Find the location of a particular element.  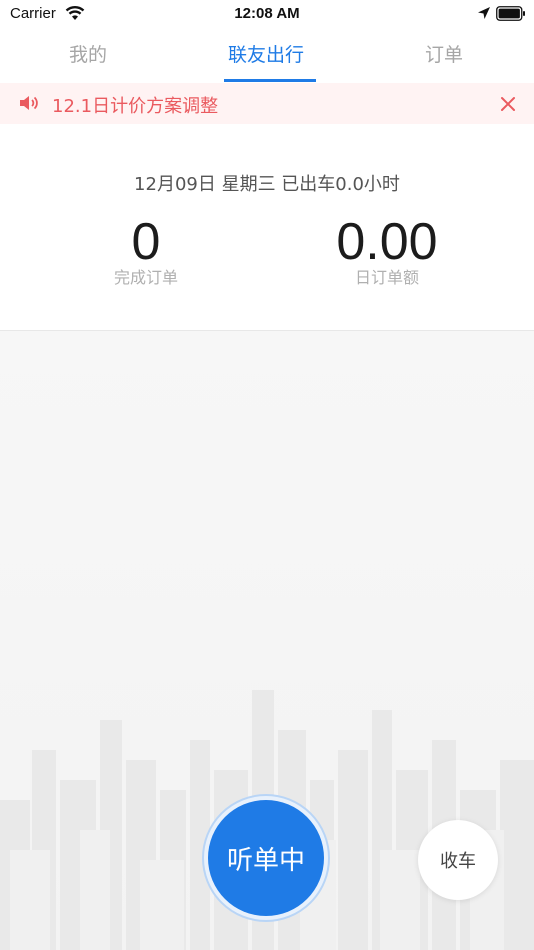

tab-orders: 订单 is located at coordinates (444, 53).